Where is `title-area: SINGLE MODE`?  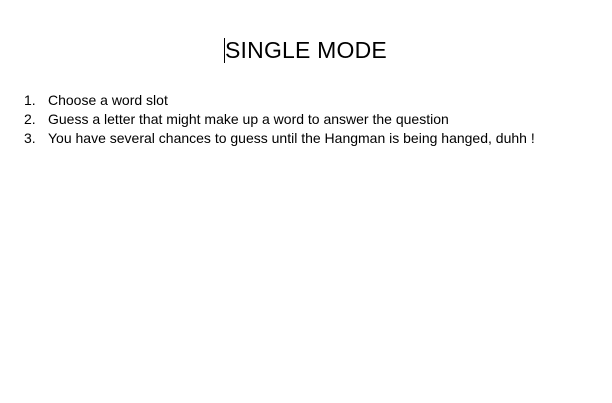 title-area: SINGLE MODE is located at coordinates (306, 50).